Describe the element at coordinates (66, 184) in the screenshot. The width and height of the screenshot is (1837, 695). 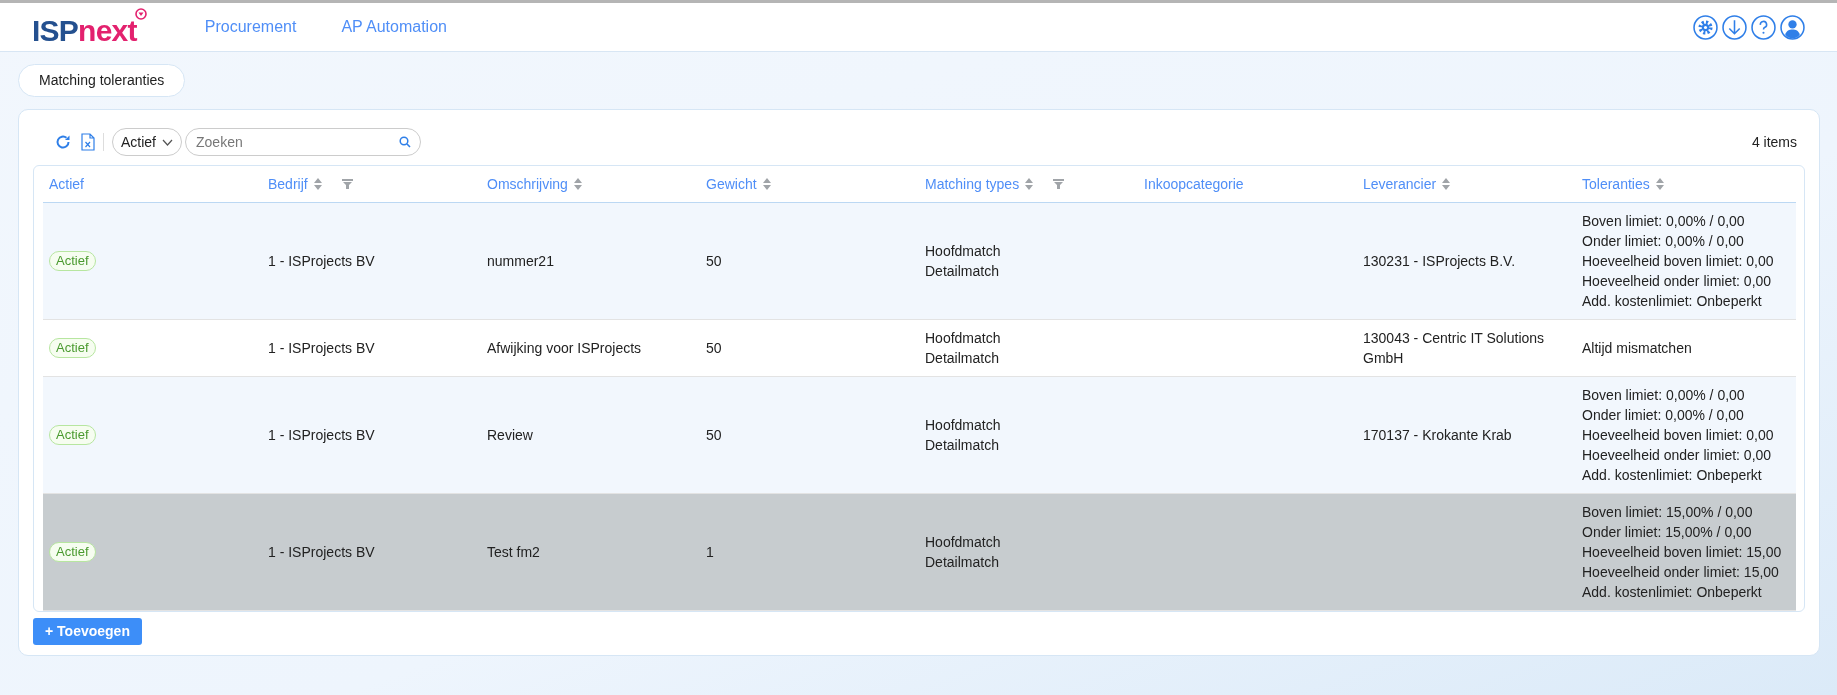
I see `column-header: Actief` at that location.